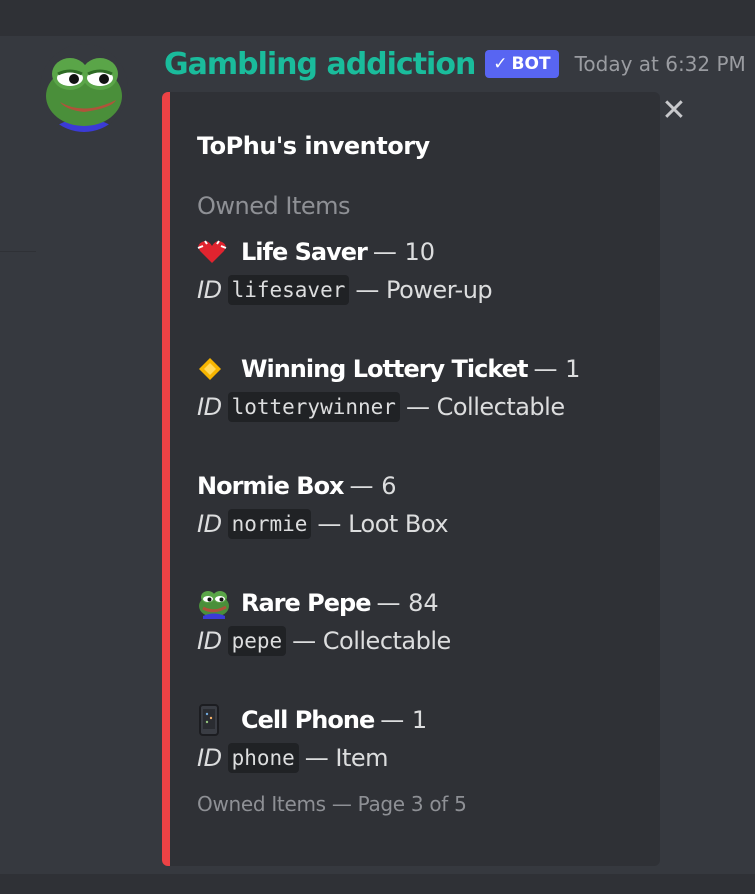 The height and width of the screenshot is (894, 755). I want to click on username: Gambling addiction, so click(320, 64).